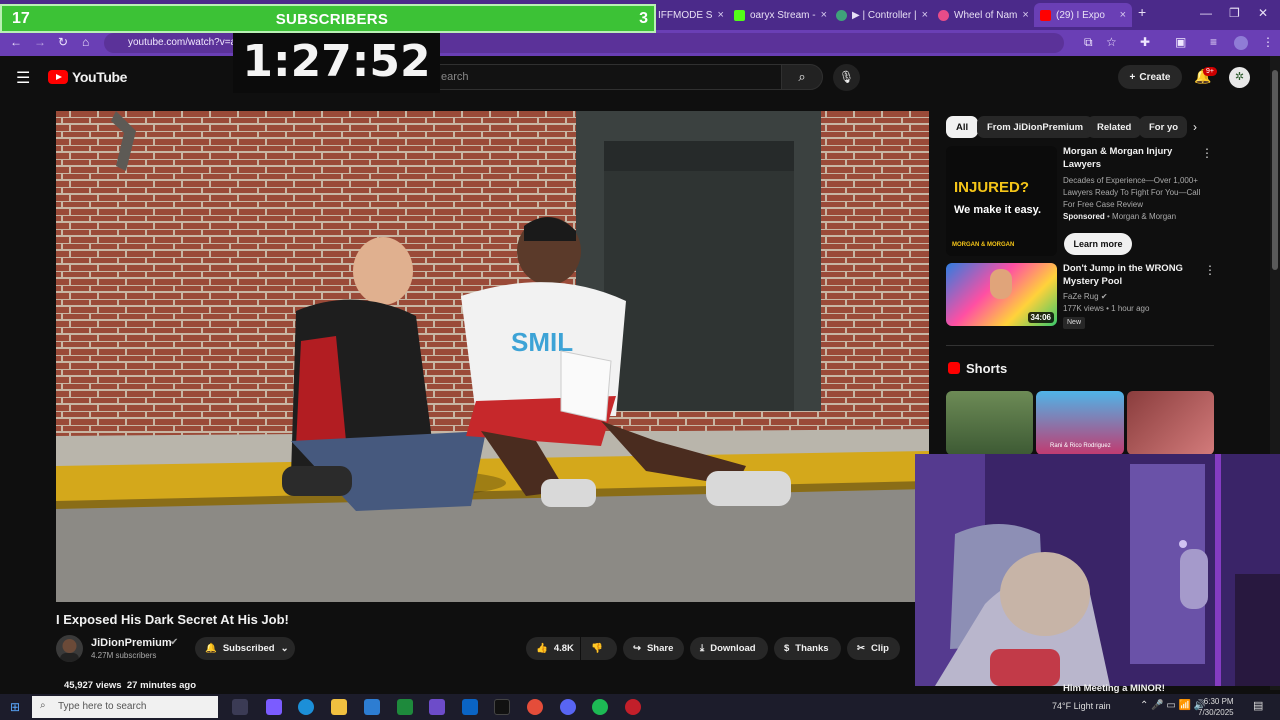 Image resolution: width=1280 pixels, height=720 pixels. I want to click on cast-icon: ⧉, so click(1088, 42).